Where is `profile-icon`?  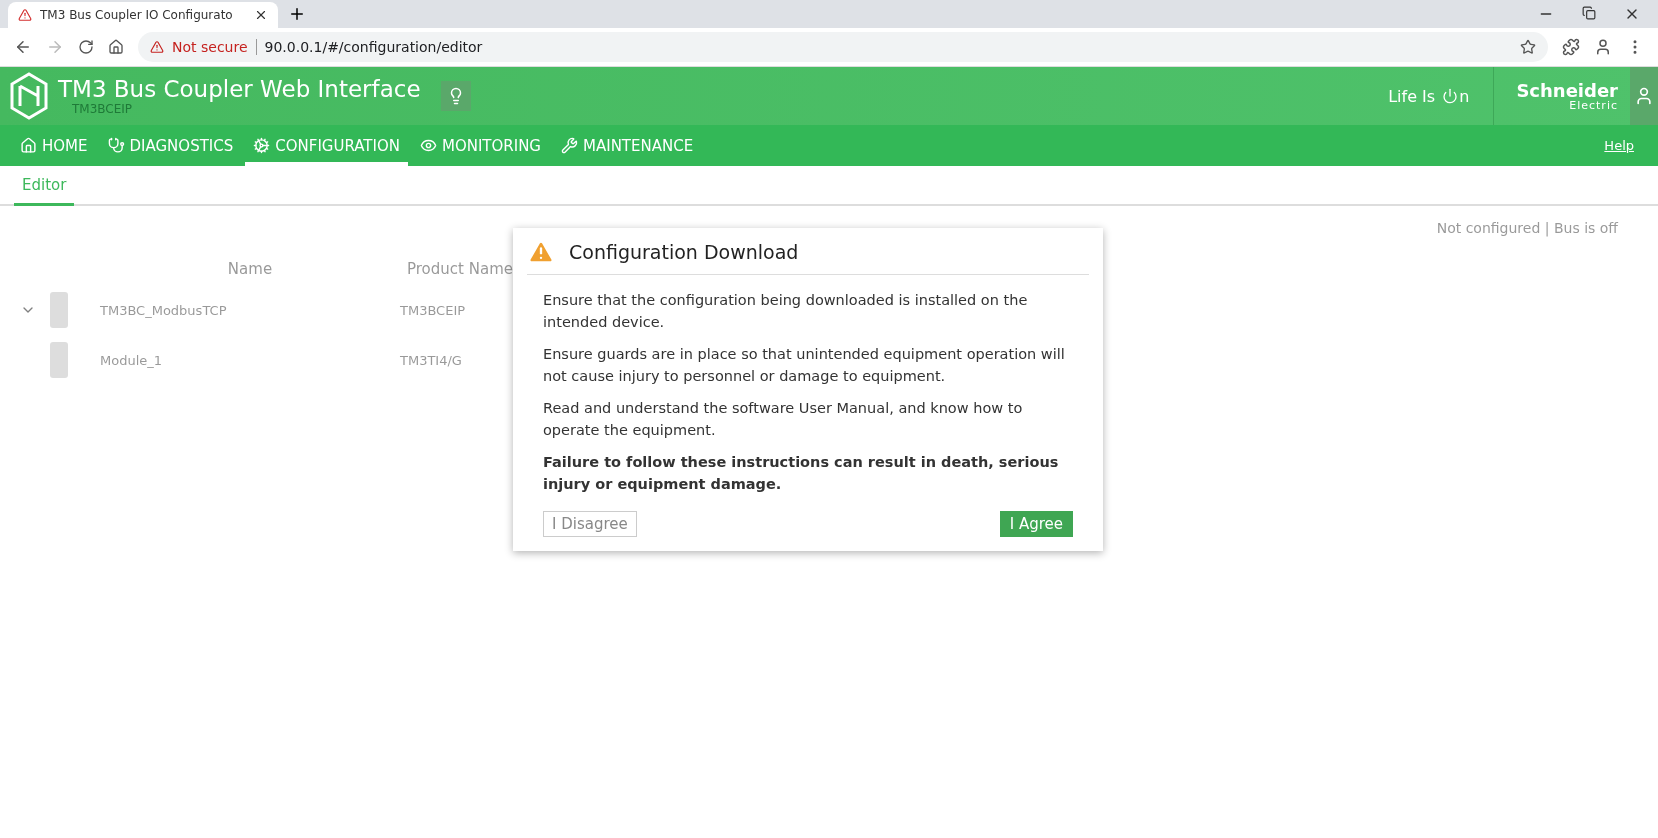 profile-icon is located at coordinates (1603, 47).